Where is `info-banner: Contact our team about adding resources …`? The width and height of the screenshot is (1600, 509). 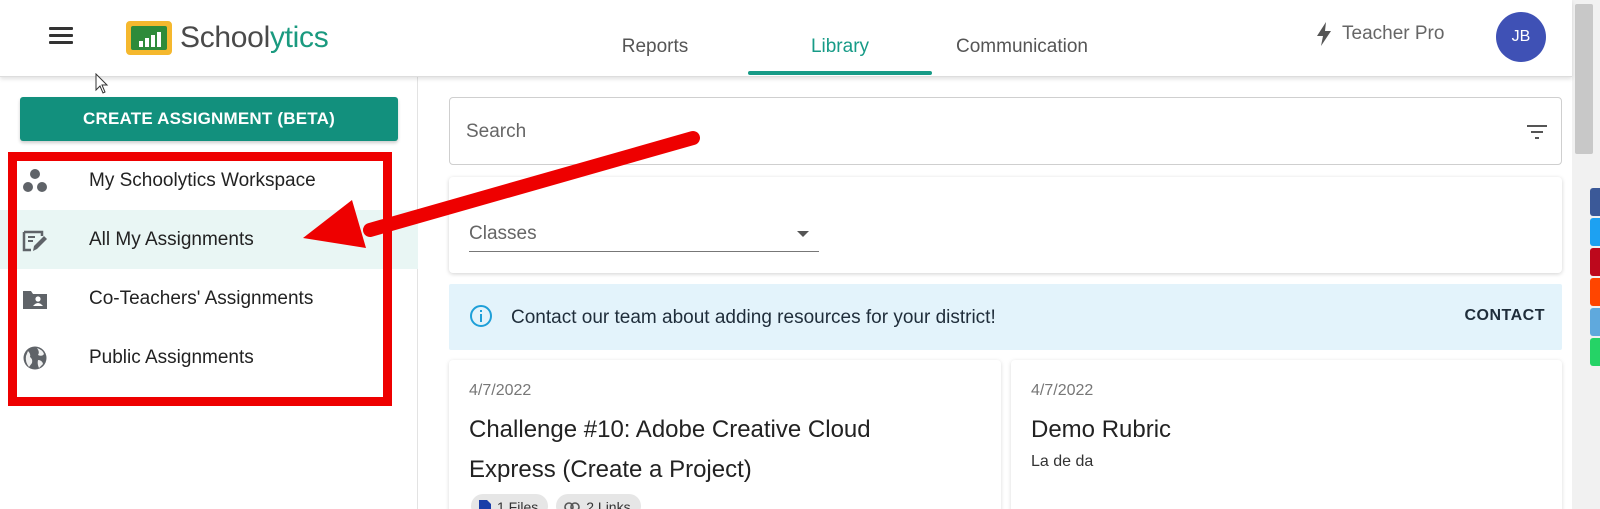 info-banner: Contact our team about adding resources … is located at coordinates (1005, 317).